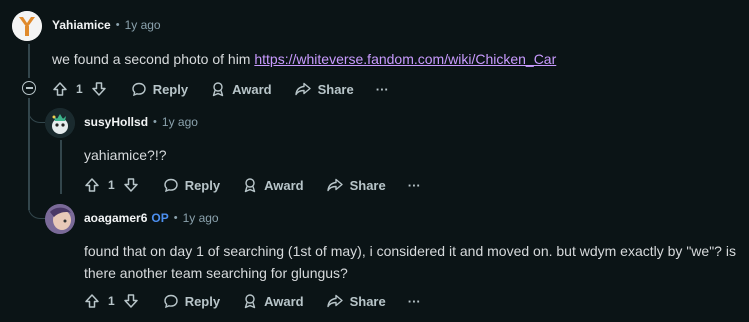 Image resolution: width=749 pixels, height=322 pixels. What do you see at coordinates (29, 88) in the screenshot?
I see `collapse-button` at bounding box center [29, 88].